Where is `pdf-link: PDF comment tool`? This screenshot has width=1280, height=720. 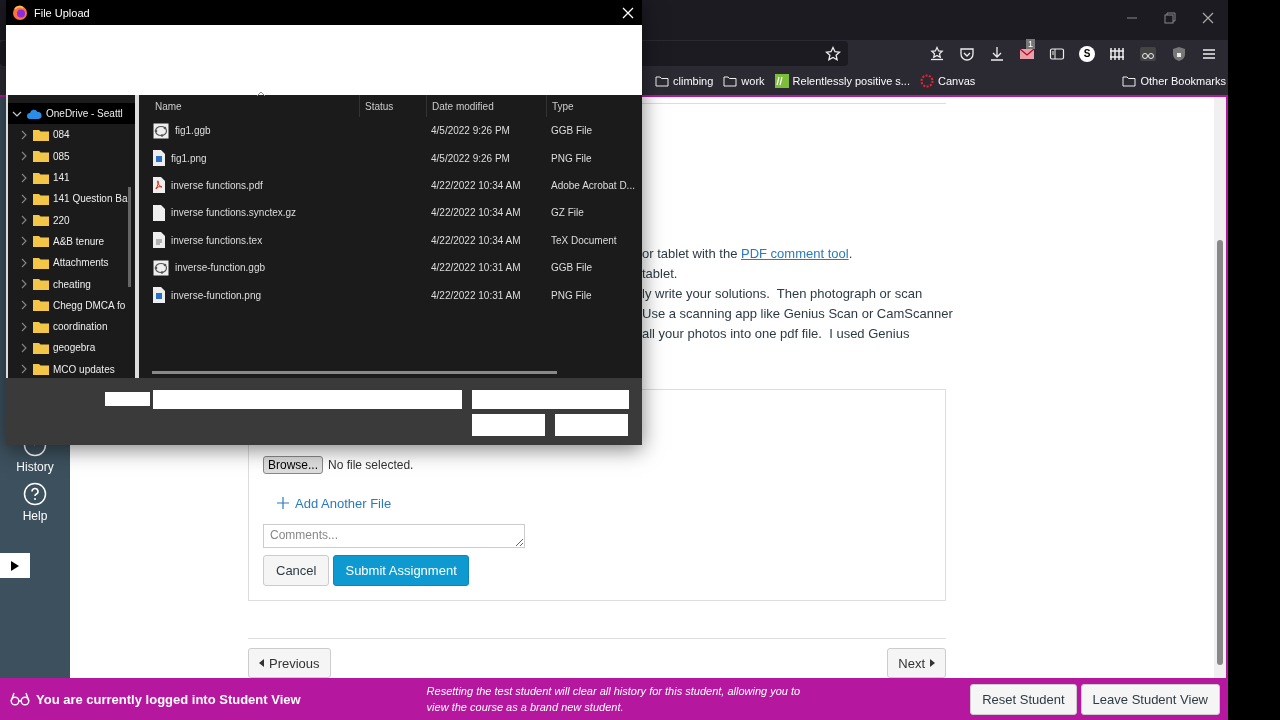
pdf-link: PDF comment tool is located at coordinates (795, 253).